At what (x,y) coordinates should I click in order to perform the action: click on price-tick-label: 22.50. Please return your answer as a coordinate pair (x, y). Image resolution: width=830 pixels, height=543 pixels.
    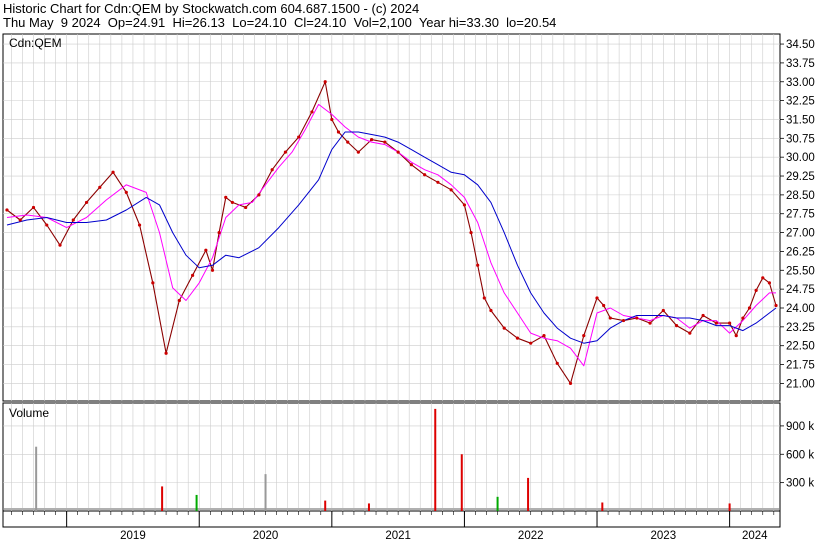
    Looking at the image, I should click on (800, 347).